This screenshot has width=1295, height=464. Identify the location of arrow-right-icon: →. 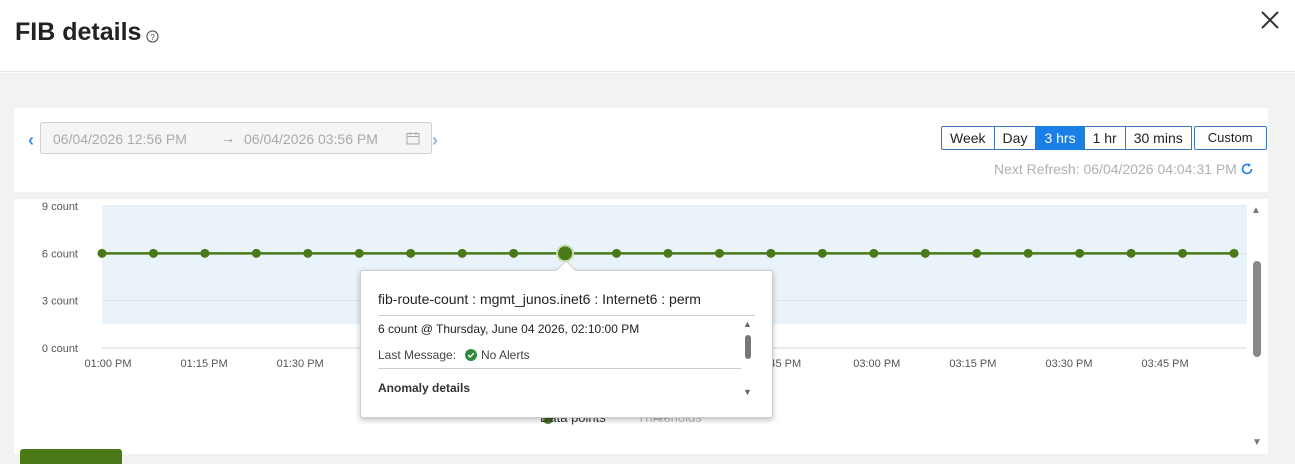
(228, 138).